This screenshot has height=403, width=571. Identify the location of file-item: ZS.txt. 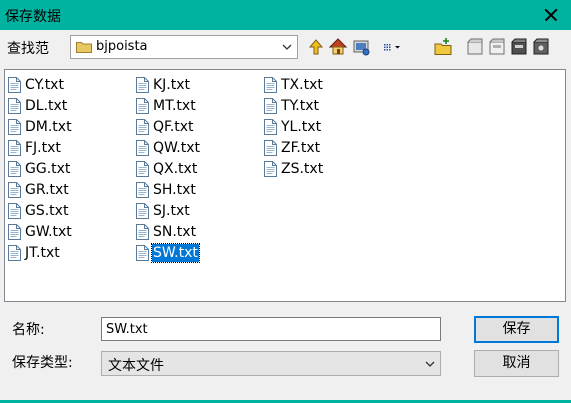
(294, 168).